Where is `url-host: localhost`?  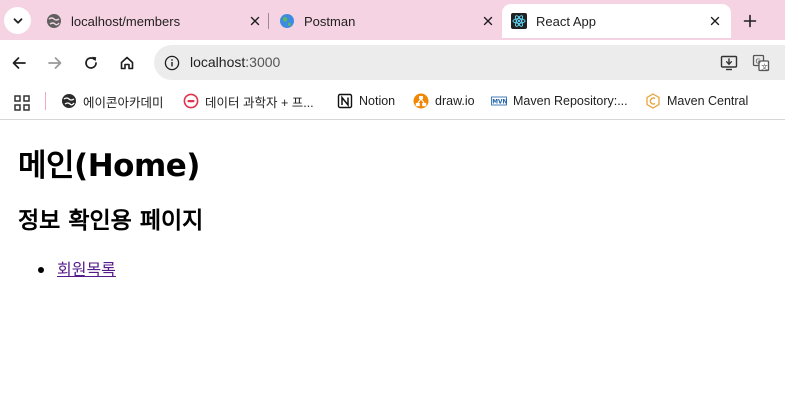 url-host: localhost is located at coordinates (218, 62).